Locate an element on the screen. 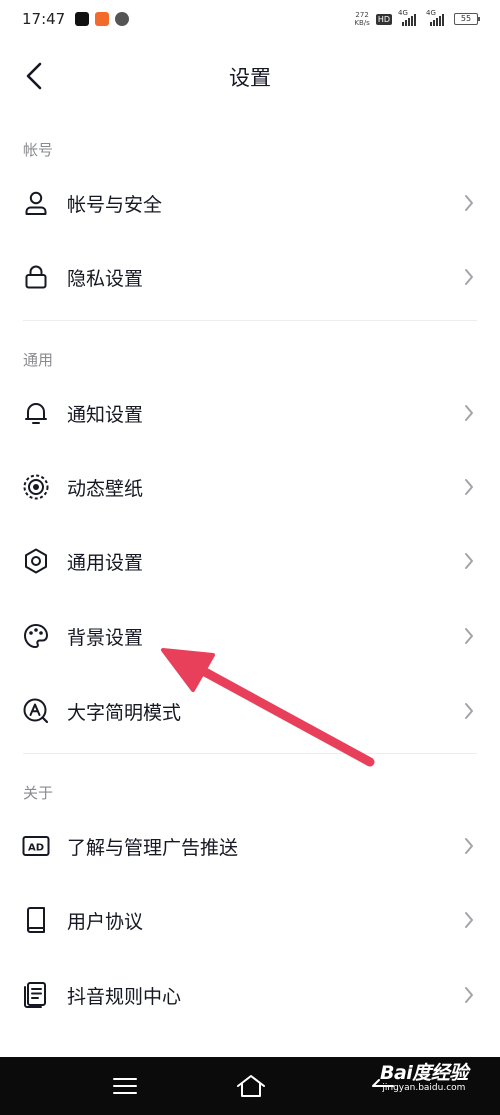  ad-icon: AD is located at coordinates (36, 846).